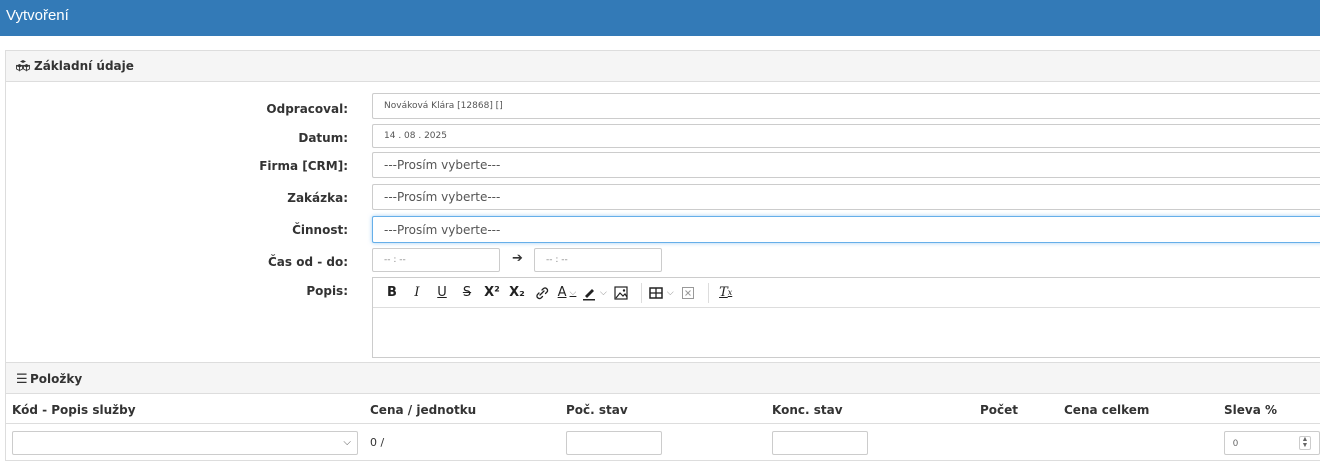  I want to click on basic-info-title: Základní údaje, so click(84, 66).